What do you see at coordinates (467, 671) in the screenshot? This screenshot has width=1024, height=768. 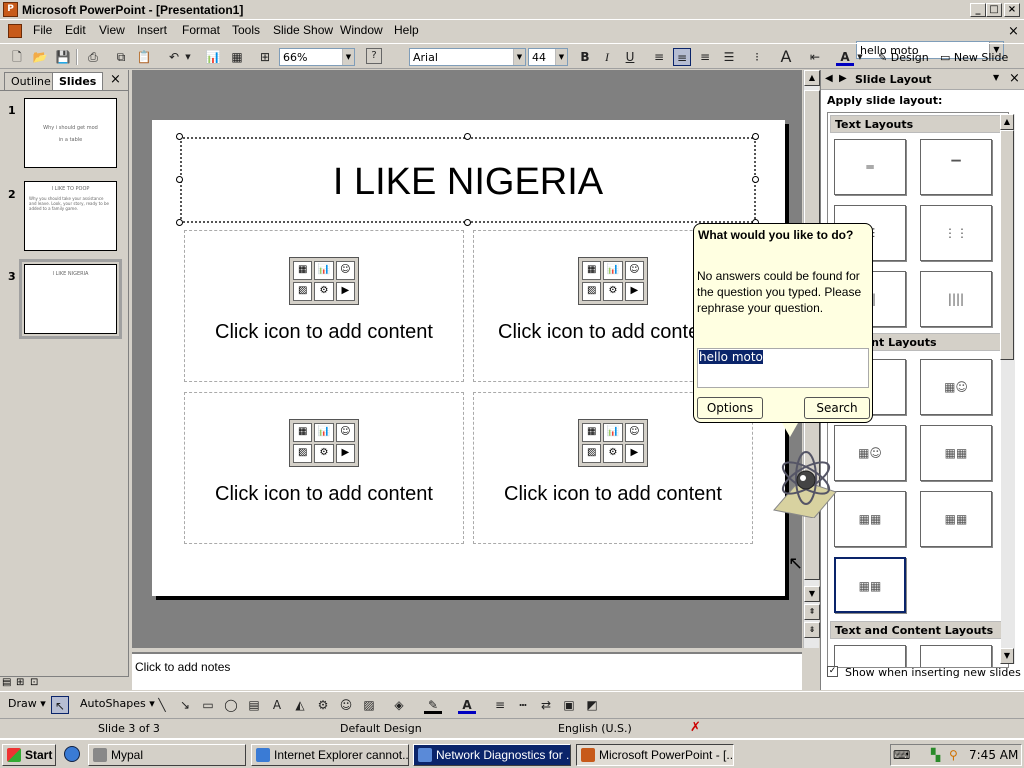 I see `notes-pane: Click to add notes` at bounding box center [467, 671].